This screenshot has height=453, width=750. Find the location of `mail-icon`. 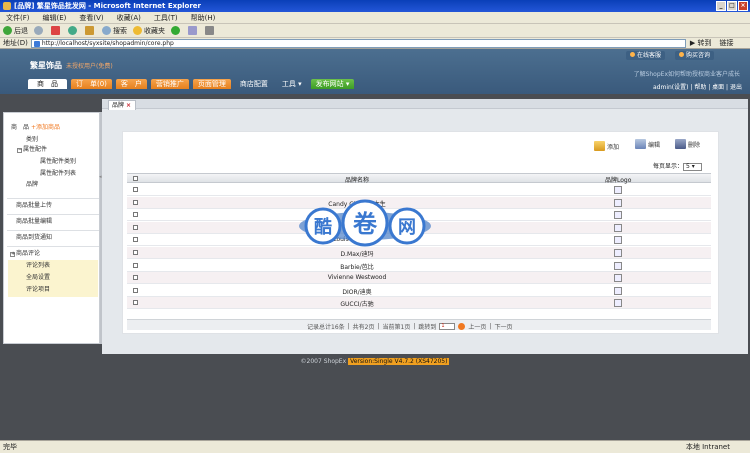

mail-icon is located at coordinates (193, 30).